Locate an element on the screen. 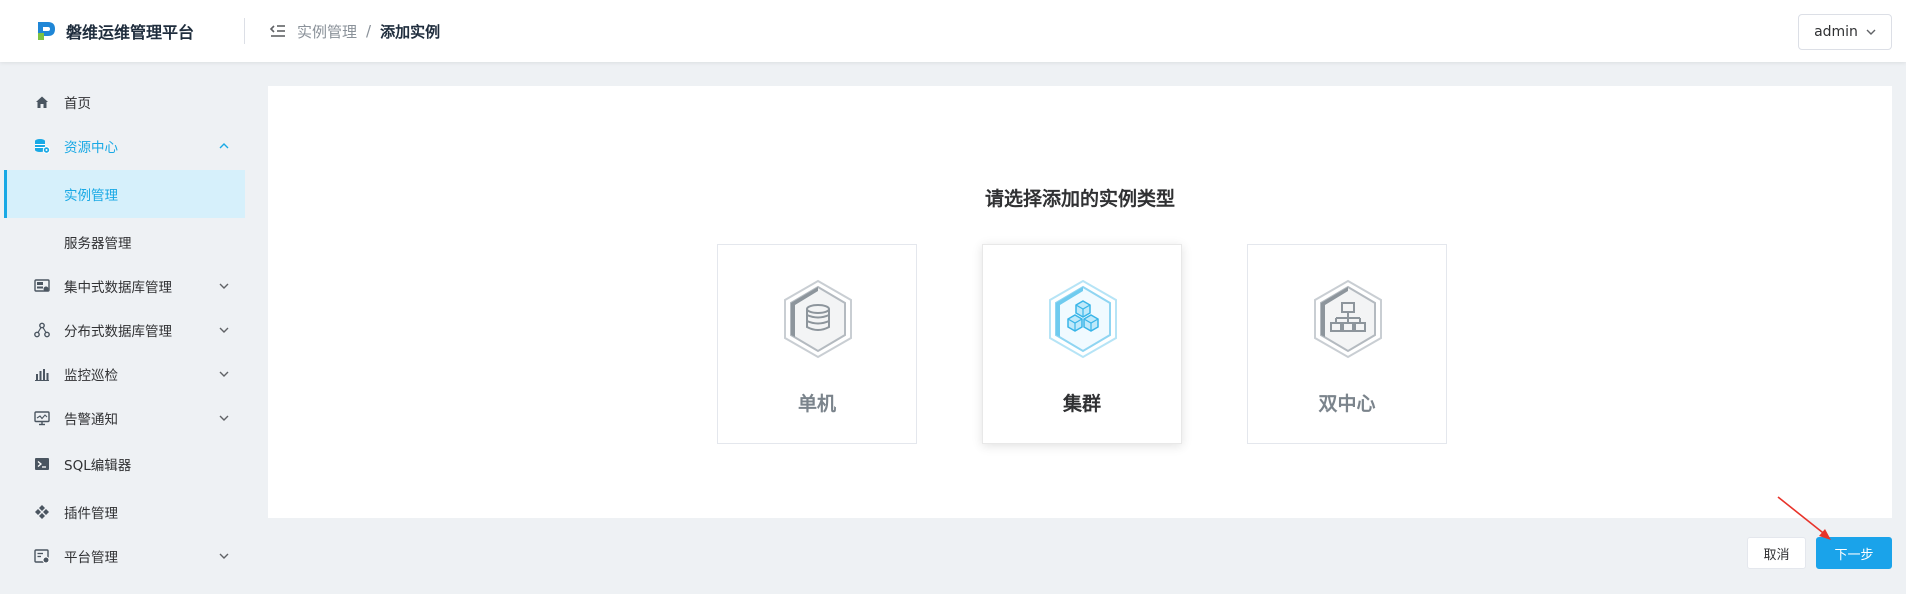 The height and width of the screenshot is (594, 1906). app-logo: 磐维运维管理平台 is located at coordinates (139, 31).